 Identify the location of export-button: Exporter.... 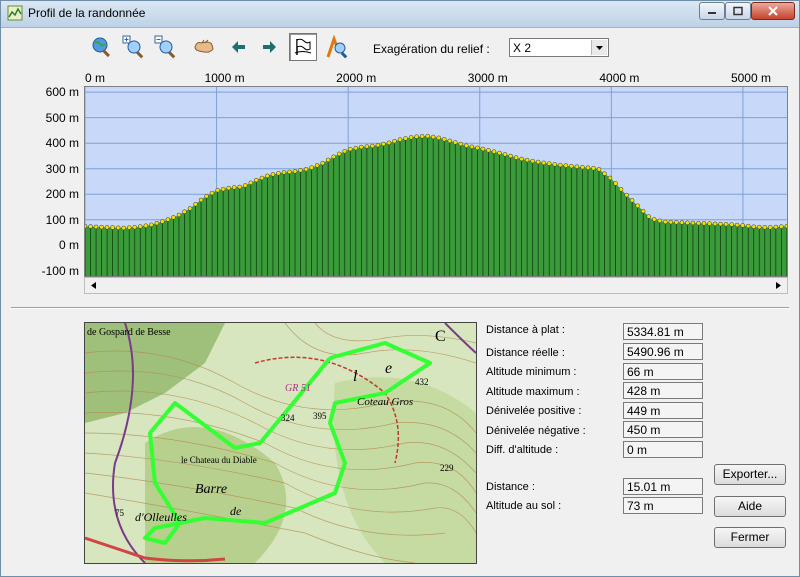
(750, 474).